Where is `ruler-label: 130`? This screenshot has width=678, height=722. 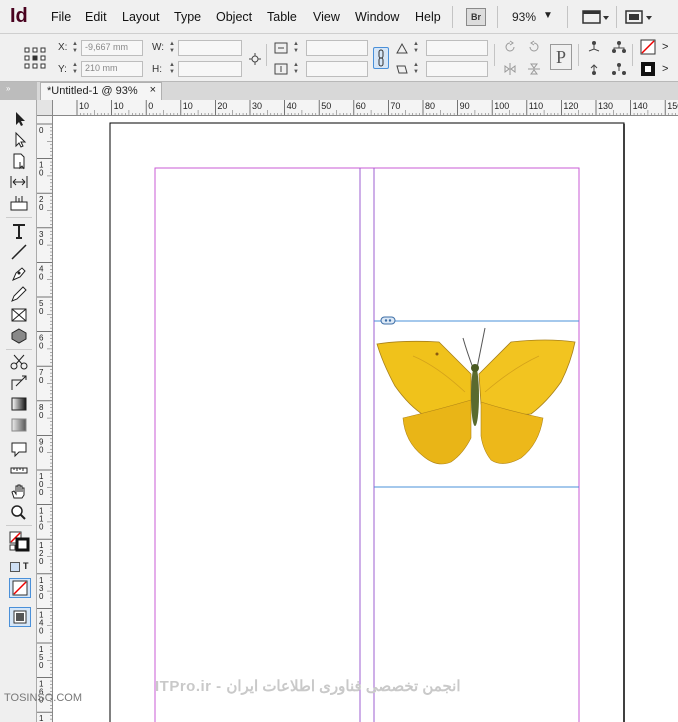
ruler-label: 130 is located at coordinates (605, 106).